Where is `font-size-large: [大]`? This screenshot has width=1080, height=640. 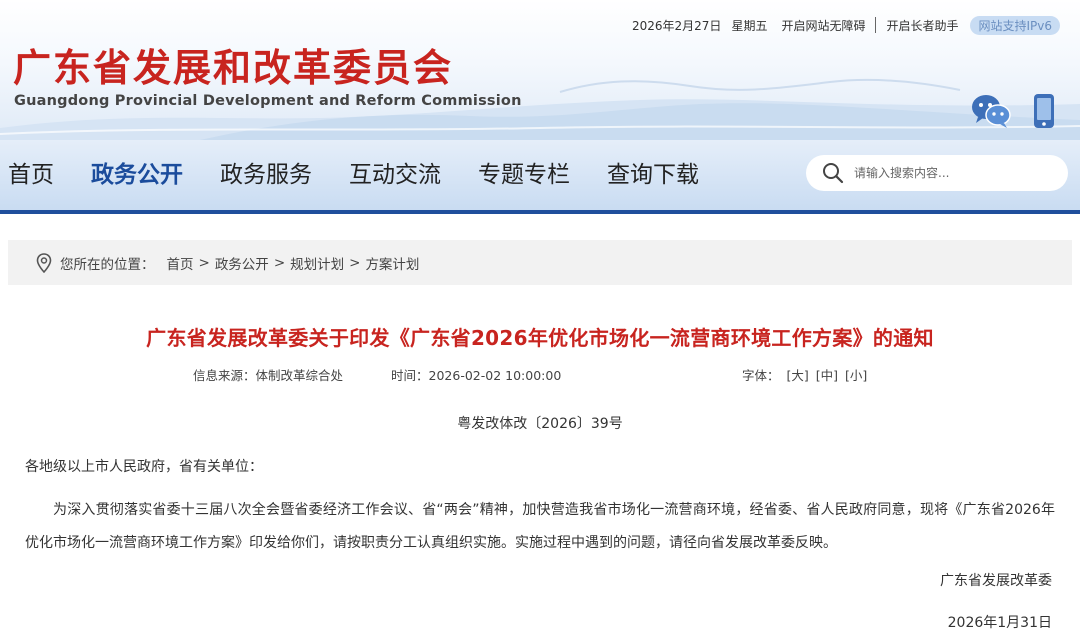
font-size-large: [大] is located at coordinates (798, 375).